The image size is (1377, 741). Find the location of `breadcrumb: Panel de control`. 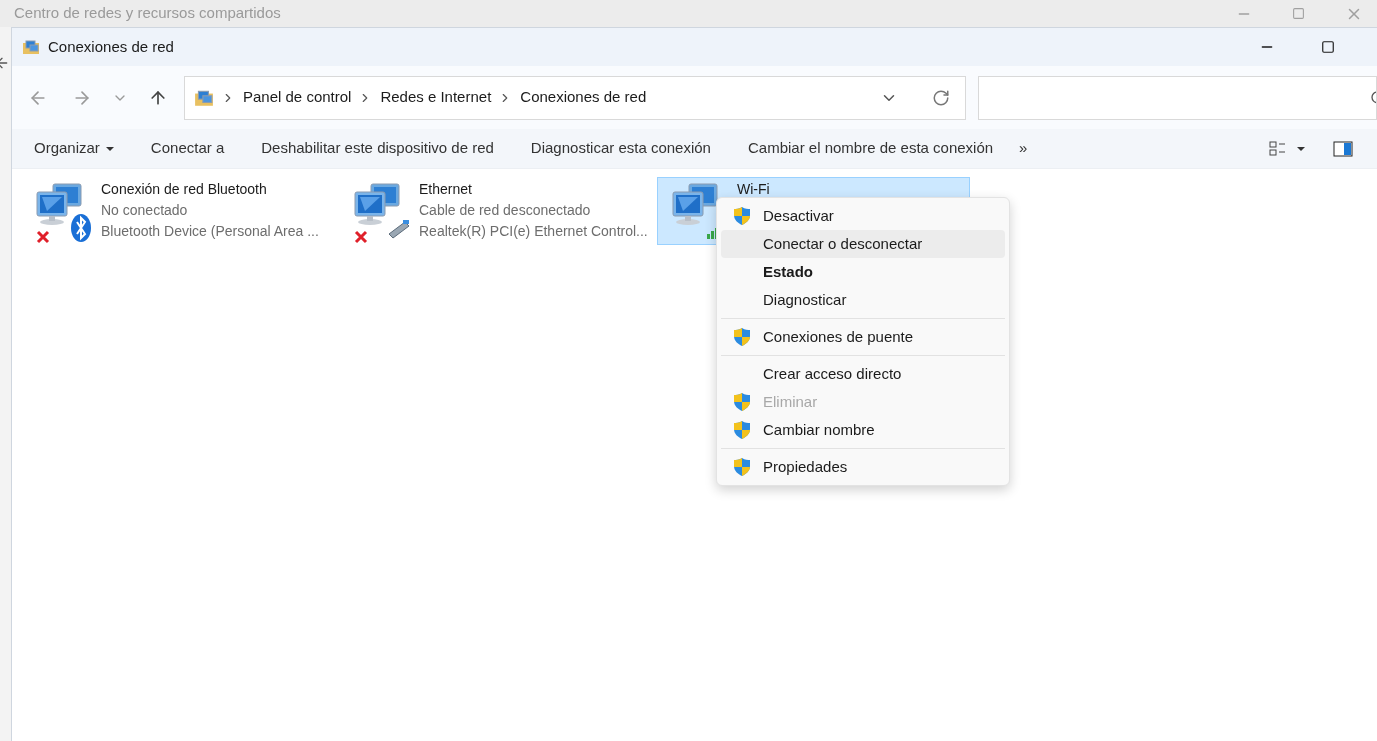

breadcrumb: Panel de control is located at coordinates (297, 97).